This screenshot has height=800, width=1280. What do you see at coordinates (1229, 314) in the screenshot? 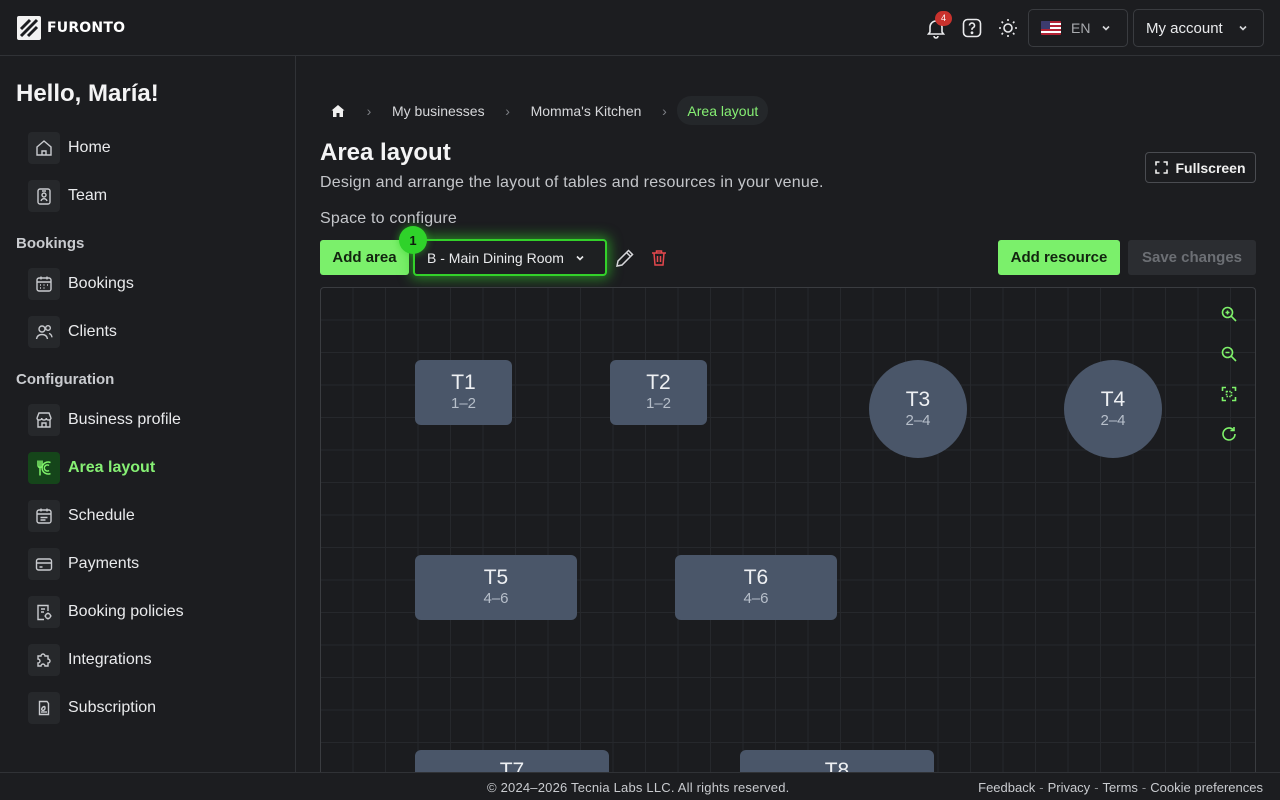
I see `zoom-in-icon` at bounding box center [1229, 314].